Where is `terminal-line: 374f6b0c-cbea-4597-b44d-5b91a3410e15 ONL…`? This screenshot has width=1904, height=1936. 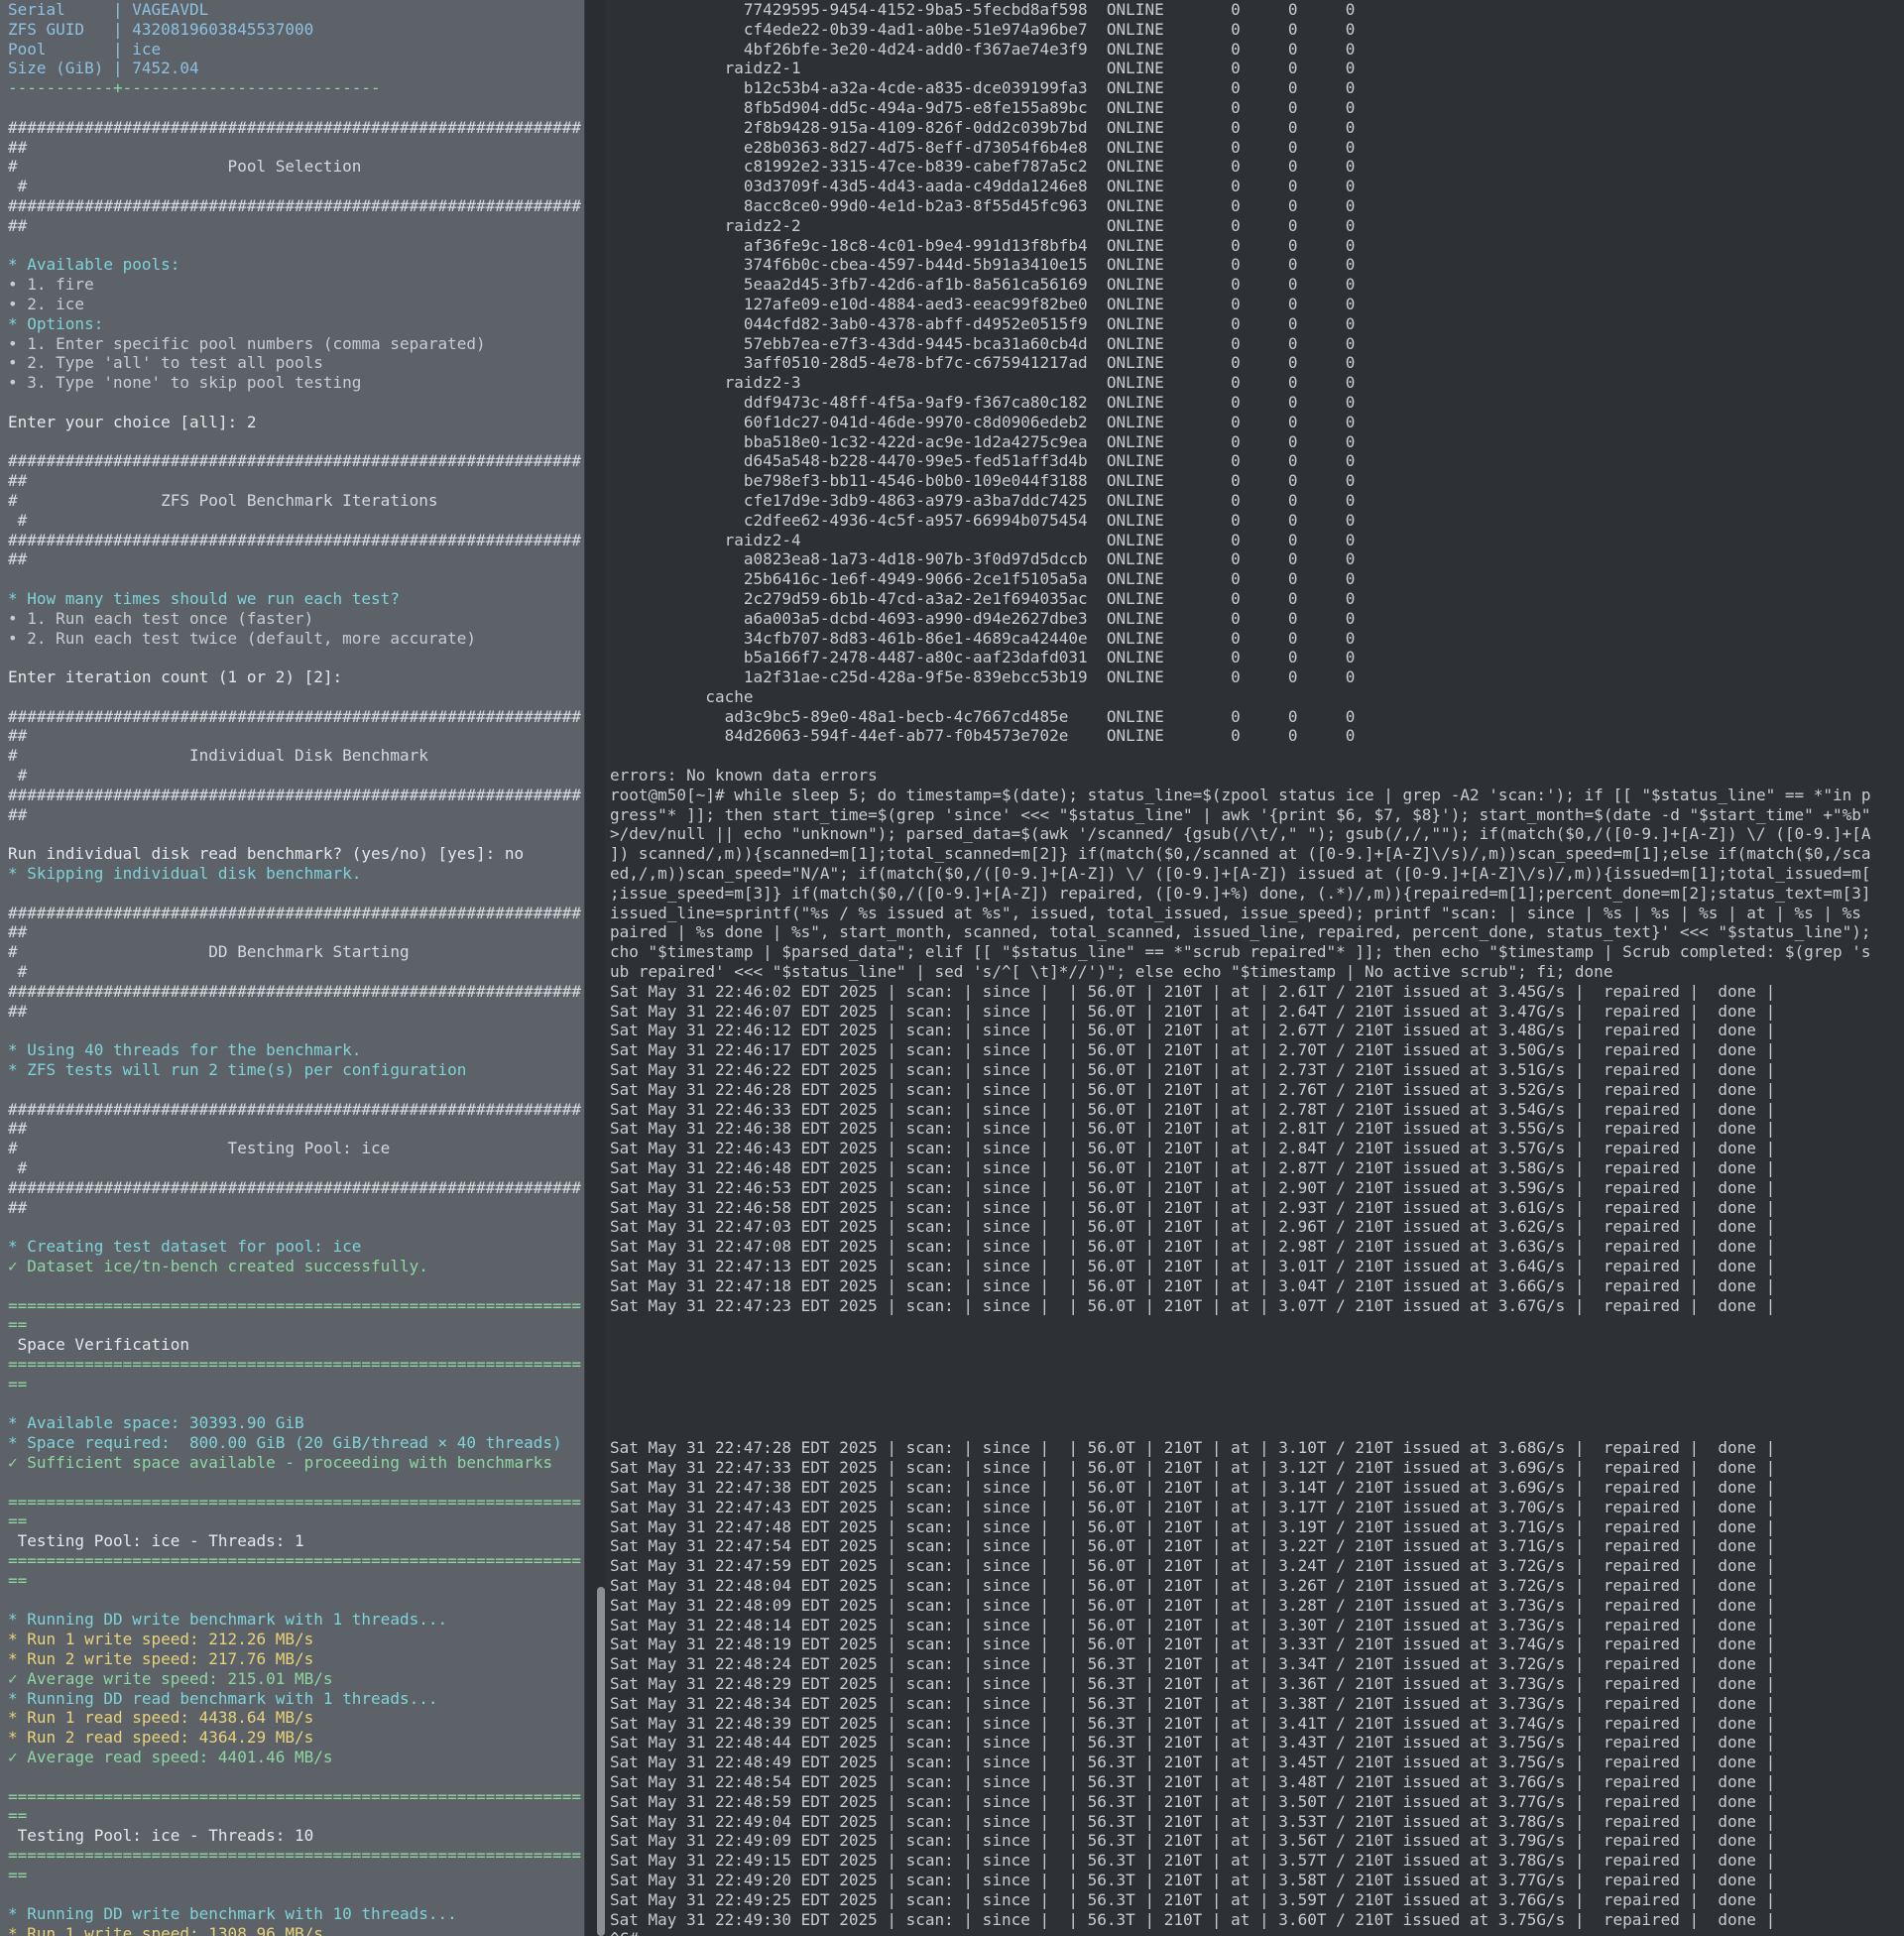 terminal-line: 374f6b0c-cbea-4597-b44d-5b91a3410e15 ONL… is located at coordinates (983, 265).